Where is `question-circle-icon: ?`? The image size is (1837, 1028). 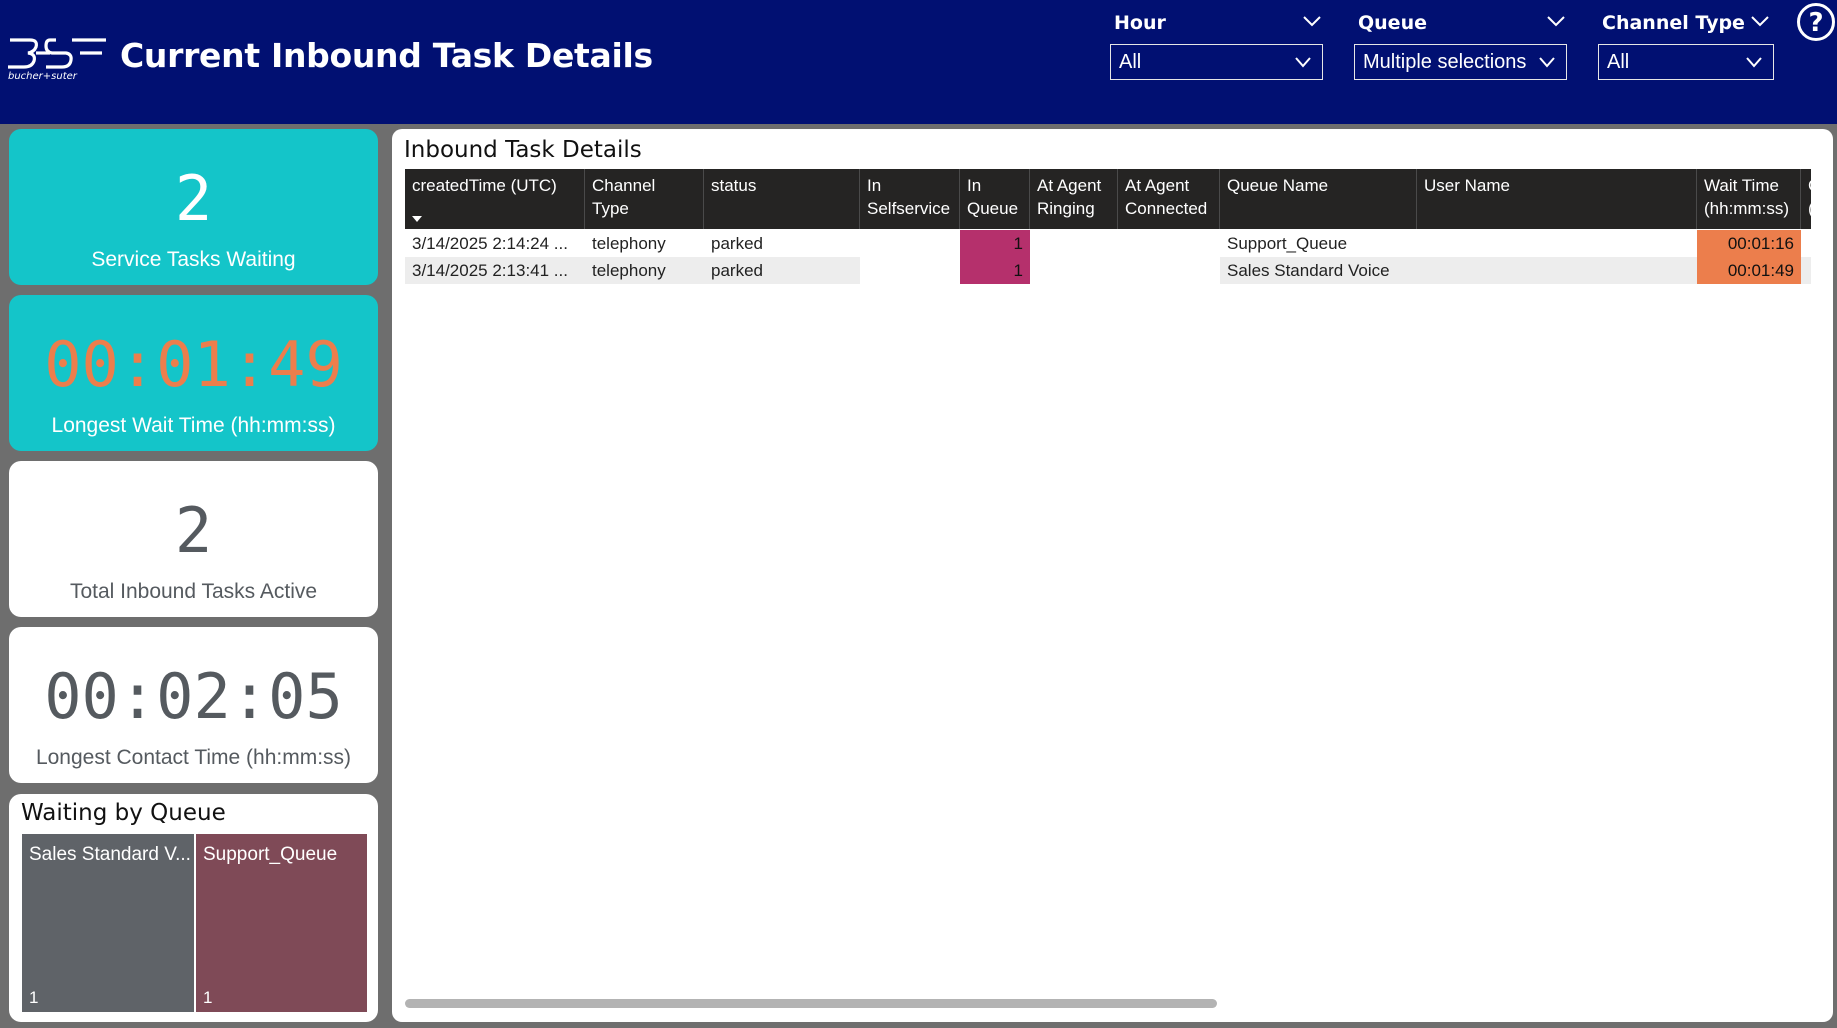
question-circle-icon: ? is located at coordinates (1816, 22).